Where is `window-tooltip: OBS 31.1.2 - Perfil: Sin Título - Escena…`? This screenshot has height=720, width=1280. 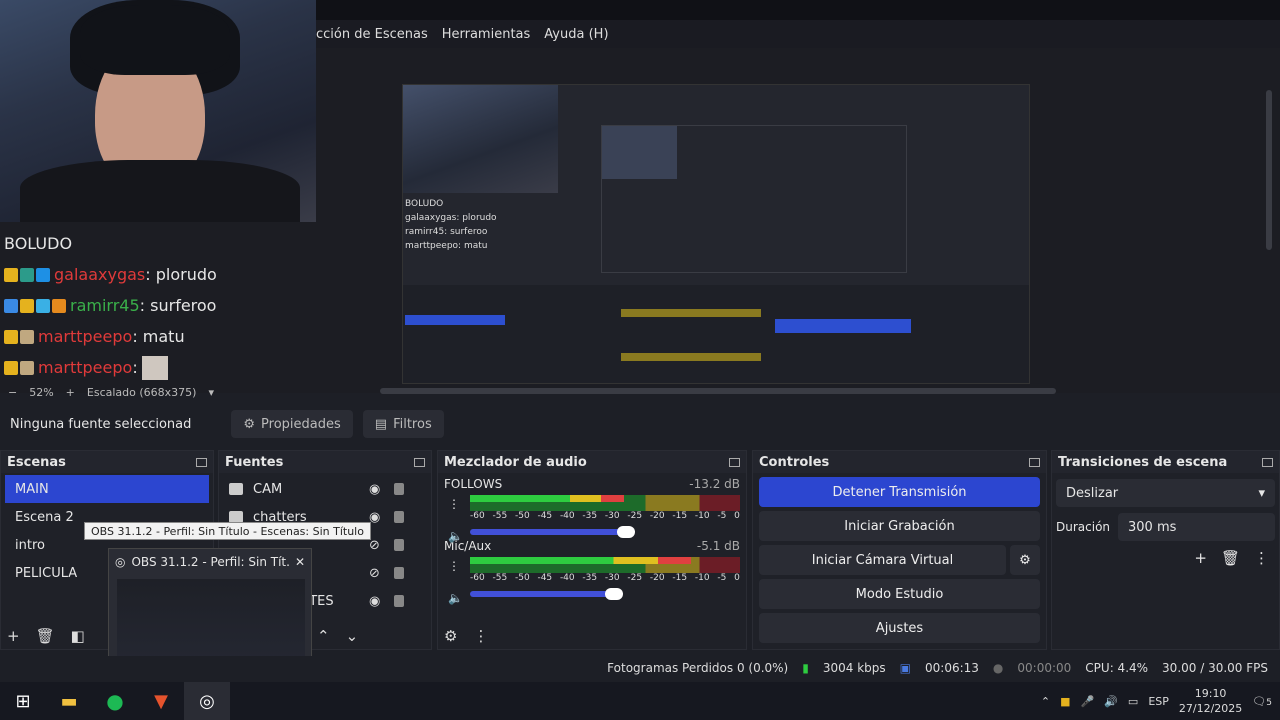 window-tooltip: OBS 31.1.2 - Perfil: Sin Título - Escena… is located at coordinates (227, 531).